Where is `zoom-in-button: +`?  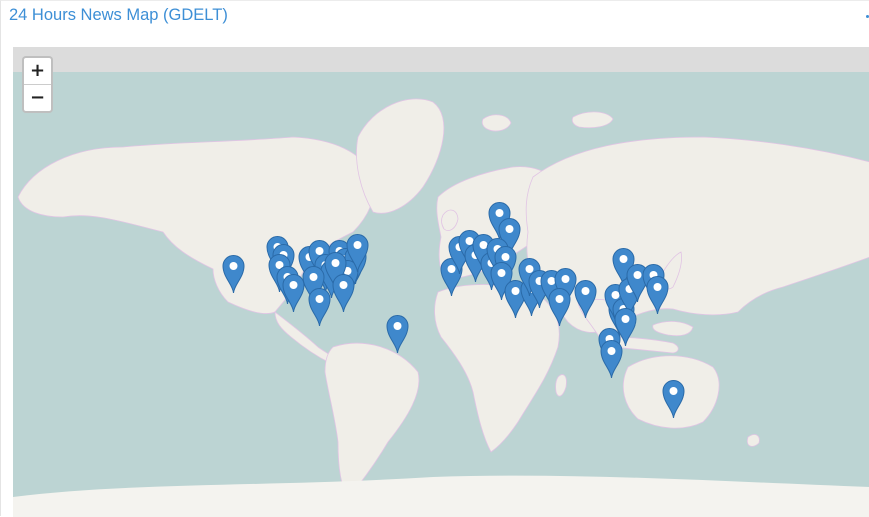
zoom-in-button: + is located at coordinates (37, 71).